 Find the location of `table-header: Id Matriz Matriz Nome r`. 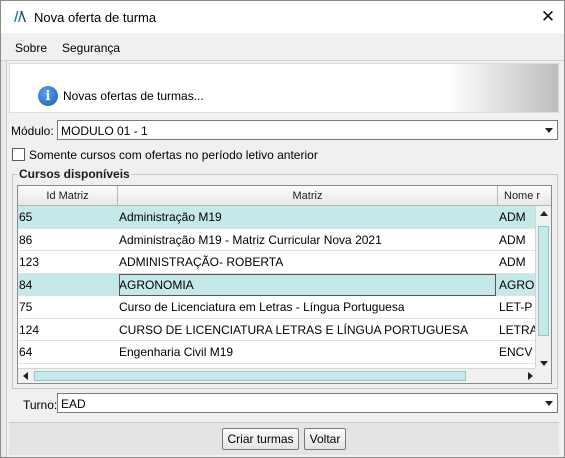

table-header: Id Matriz Matriz Nome r is located at coordinates (284, 196).